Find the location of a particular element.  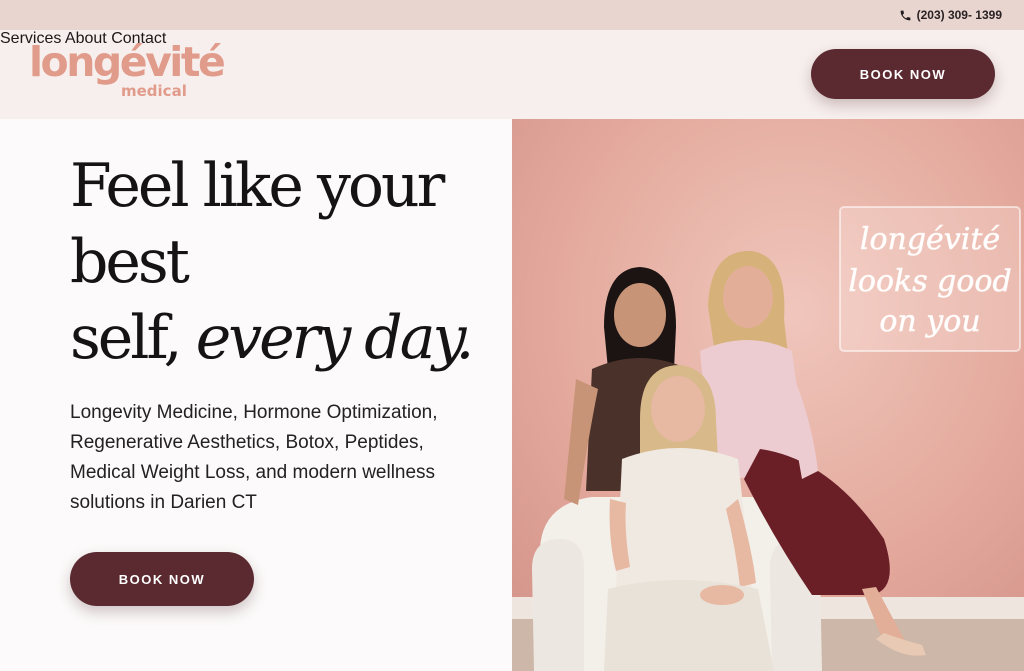

hero-book-now-button: BOOK NOW is located at coordinates (162, 579).